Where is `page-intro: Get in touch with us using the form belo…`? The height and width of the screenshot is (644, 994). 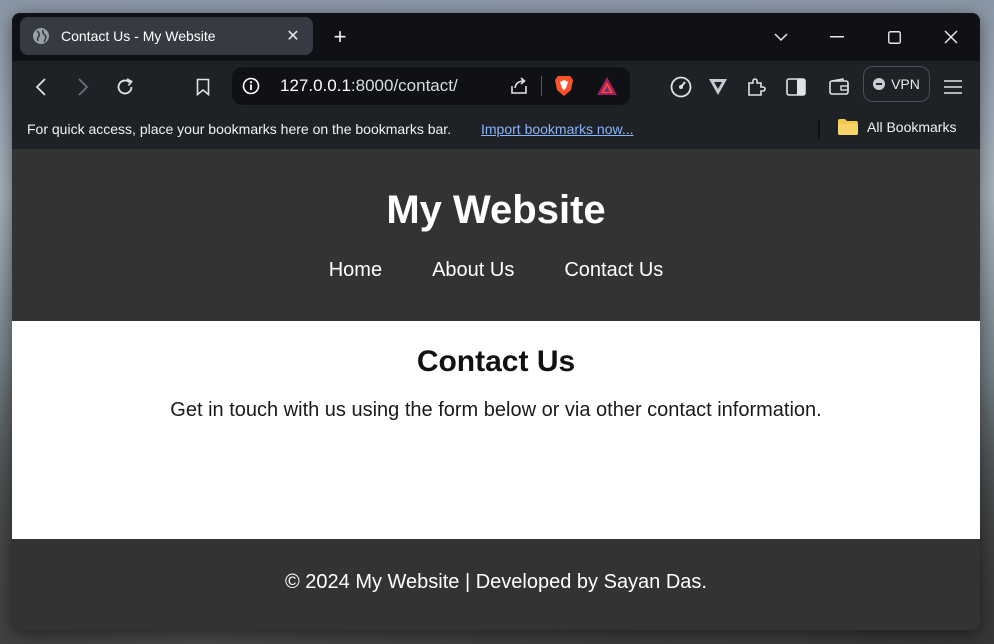 page-intro: Get in touch with us using the form belo… is located at coordinates (496, 410).